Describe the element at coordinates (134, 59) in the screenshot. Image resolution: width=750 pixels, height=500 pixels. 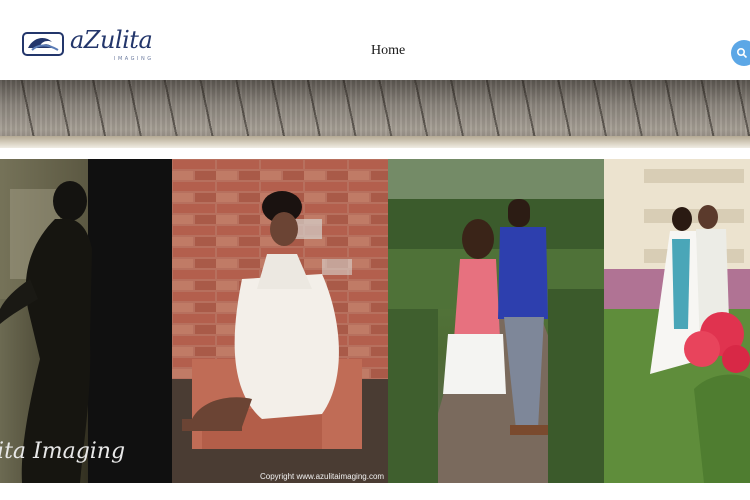
I see `logo-subtext: IMAGING` at that location.